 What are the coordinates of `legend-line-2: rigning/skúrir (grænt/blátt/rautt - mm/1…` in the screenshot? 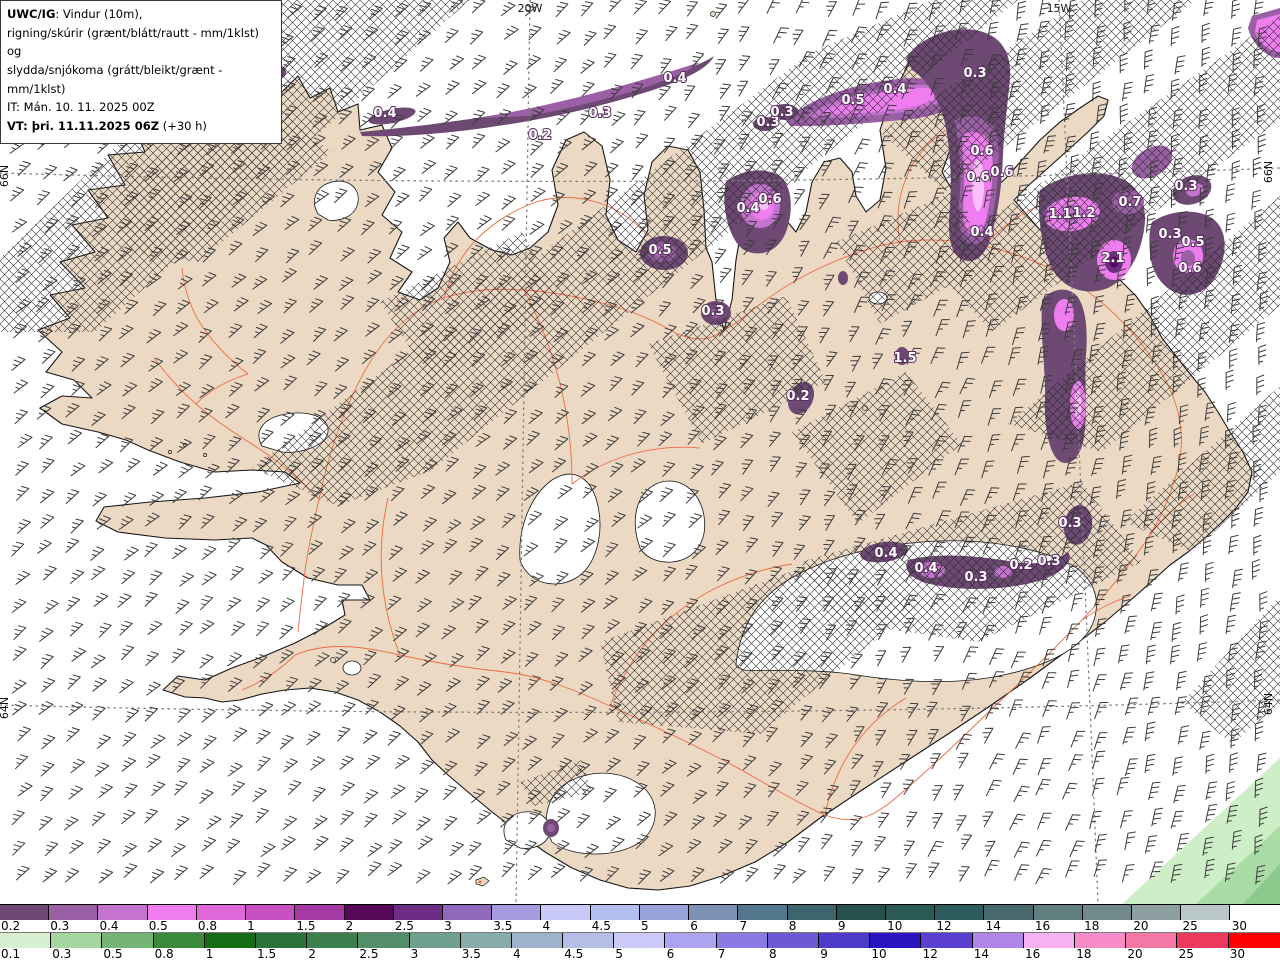 It's located at (133, 42).